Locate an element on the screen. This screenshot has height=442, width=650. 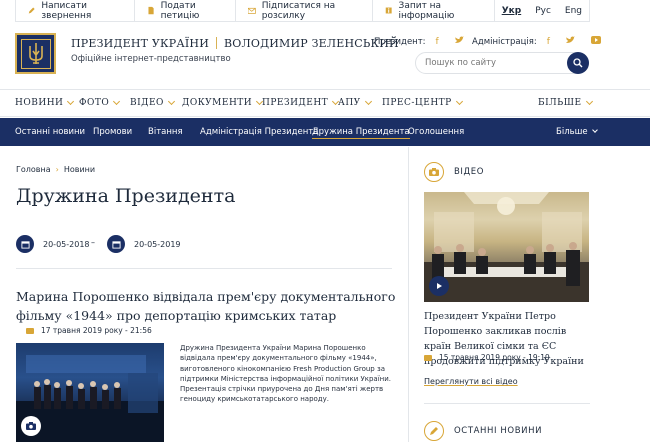
breadcrumb-news: Новини is located at coordinates (79, 169).